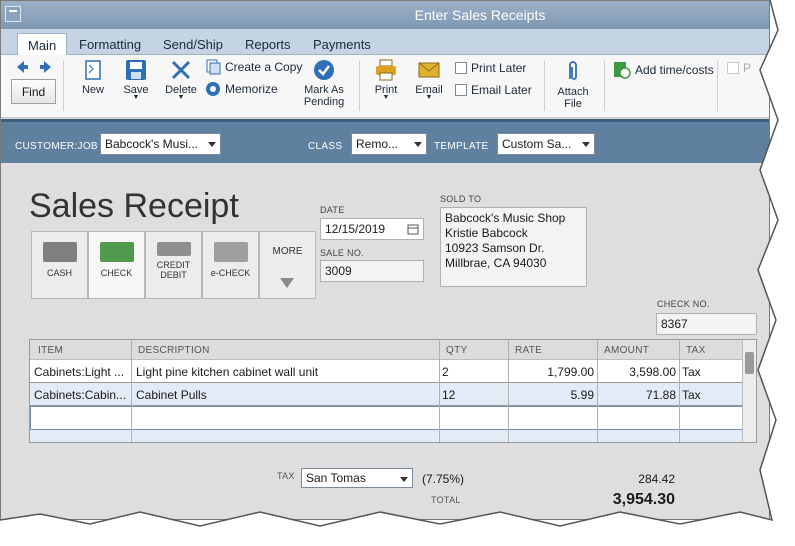 Image resolution: width=795 pixels, height=546 pixels. Describe the element at coordinates (59, 265) in the screenshot. I see `cash-payment-button: CASH` at that location.